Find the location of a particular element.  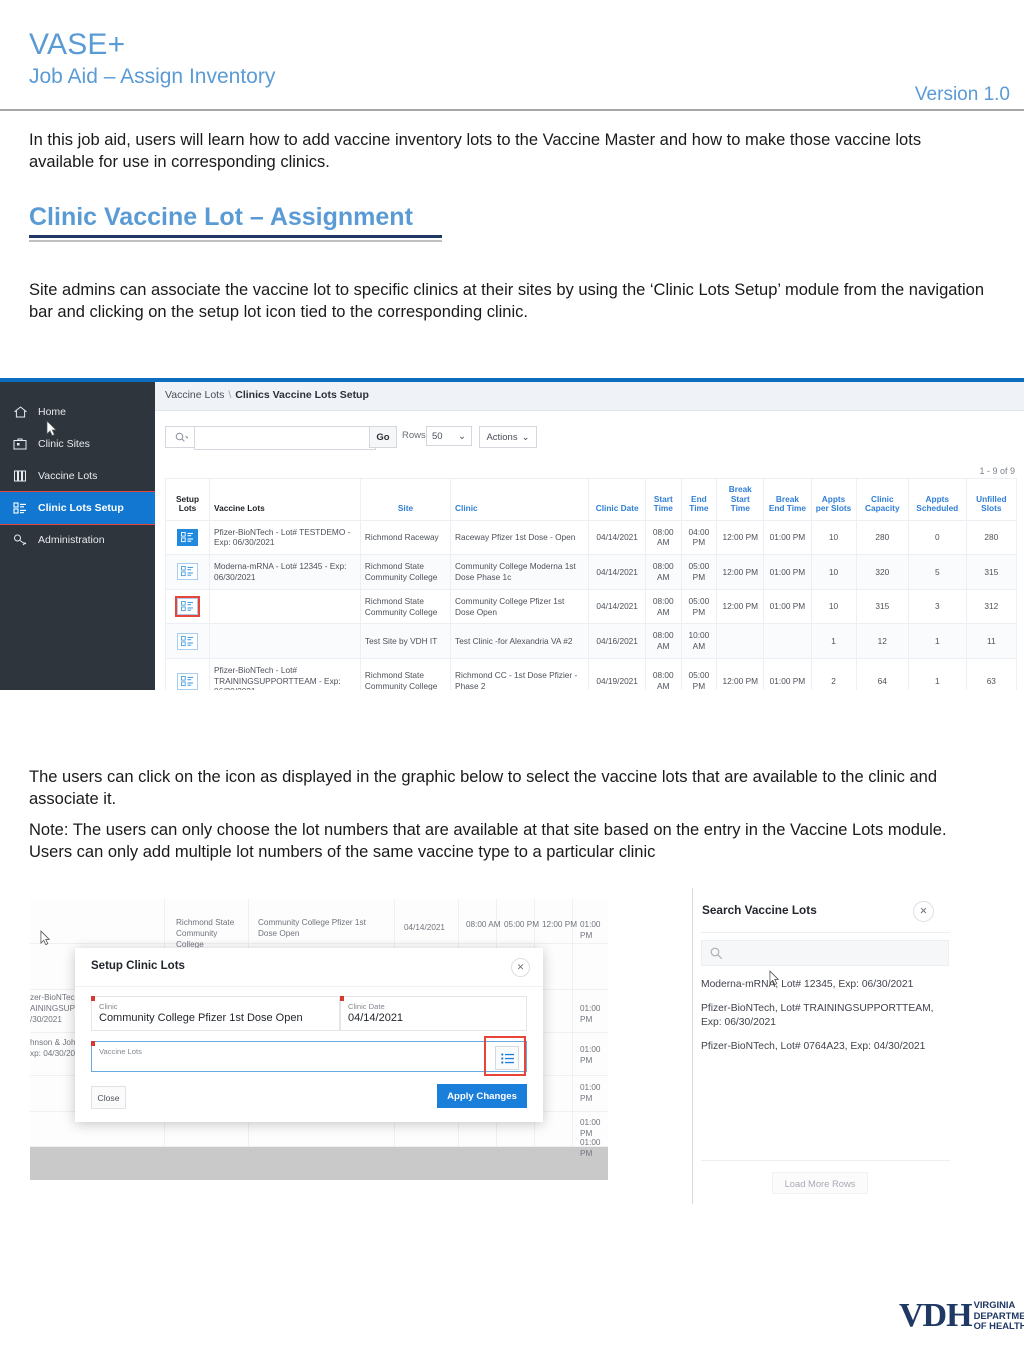

sidebar-item-label: Clinic Lots Setup is located at coordinates (81, 508).